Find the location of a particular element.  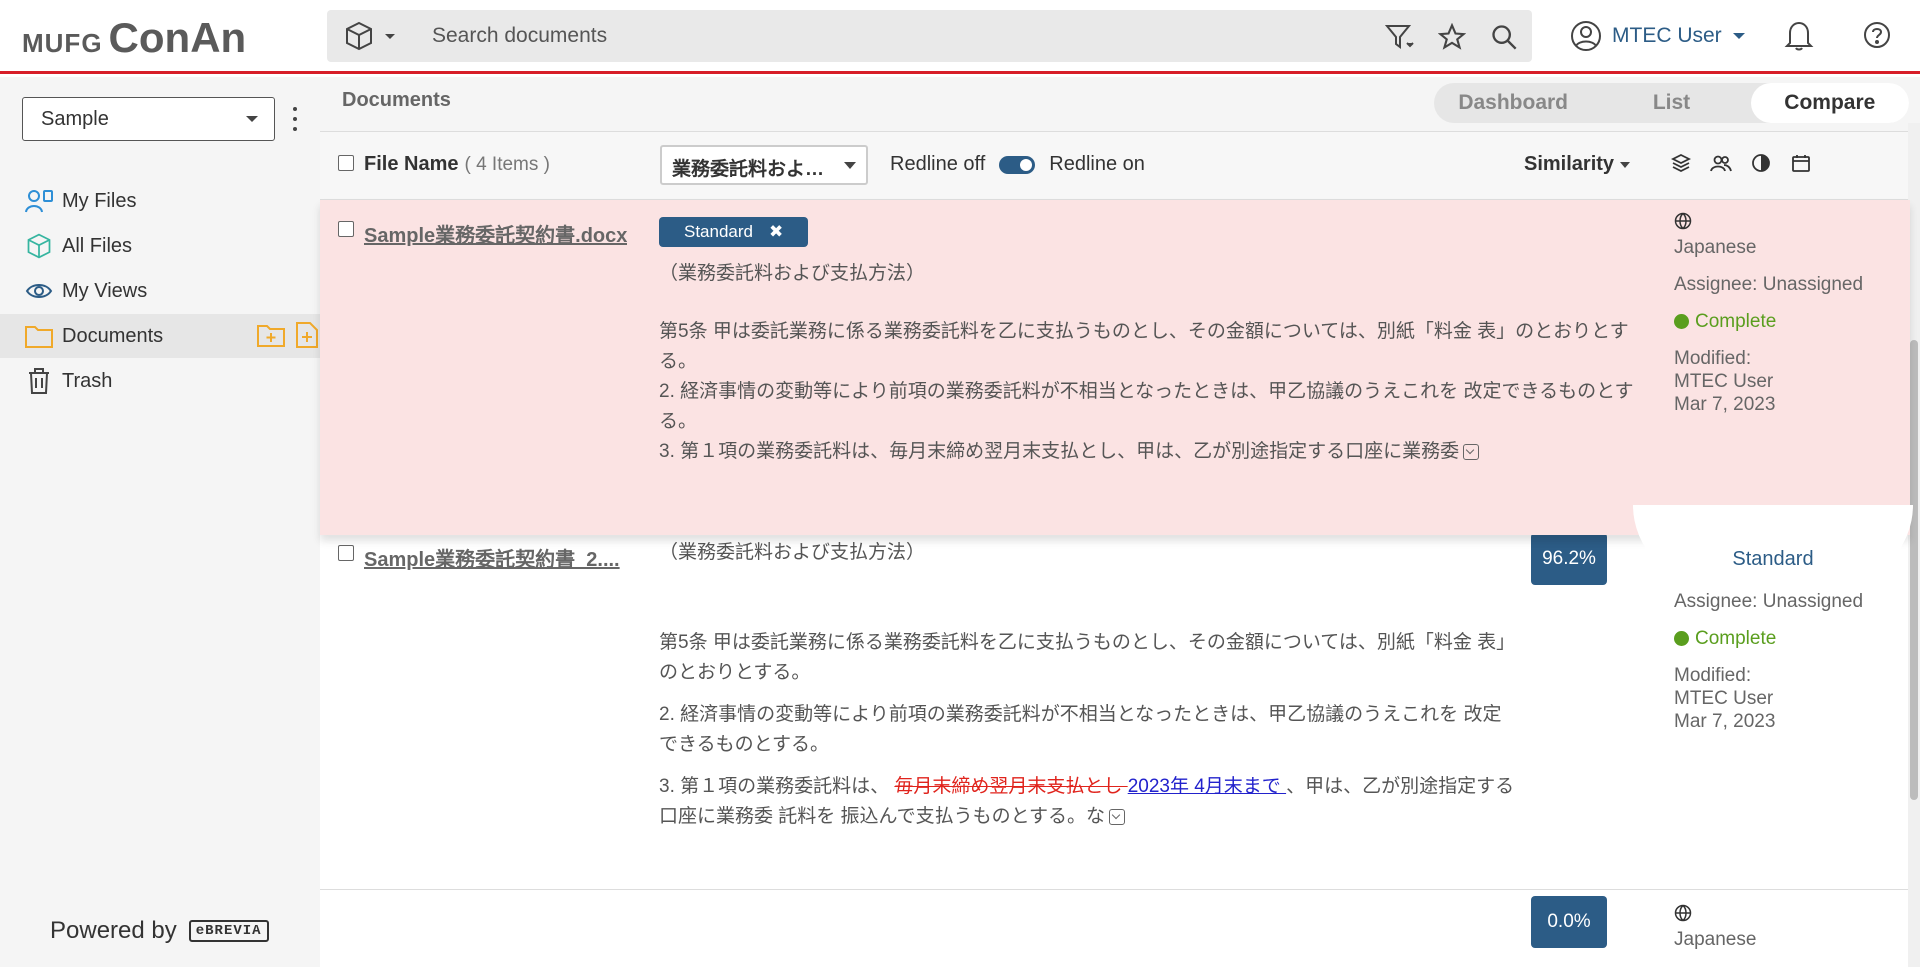

sidebar-item-trash: Trash is located at coordinates (160, 381).